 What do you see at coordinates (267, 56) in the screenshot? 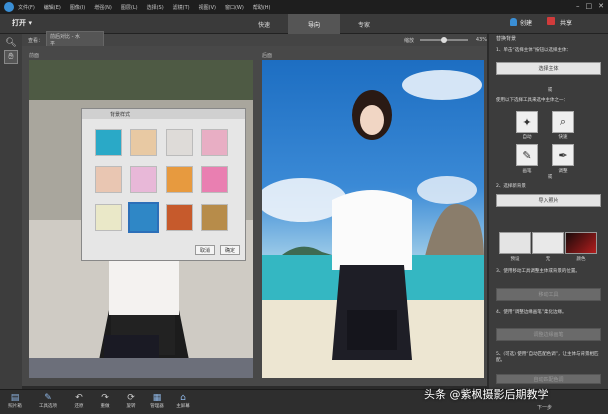
I see `after-label: 后面` at bounding box center [267, 56].